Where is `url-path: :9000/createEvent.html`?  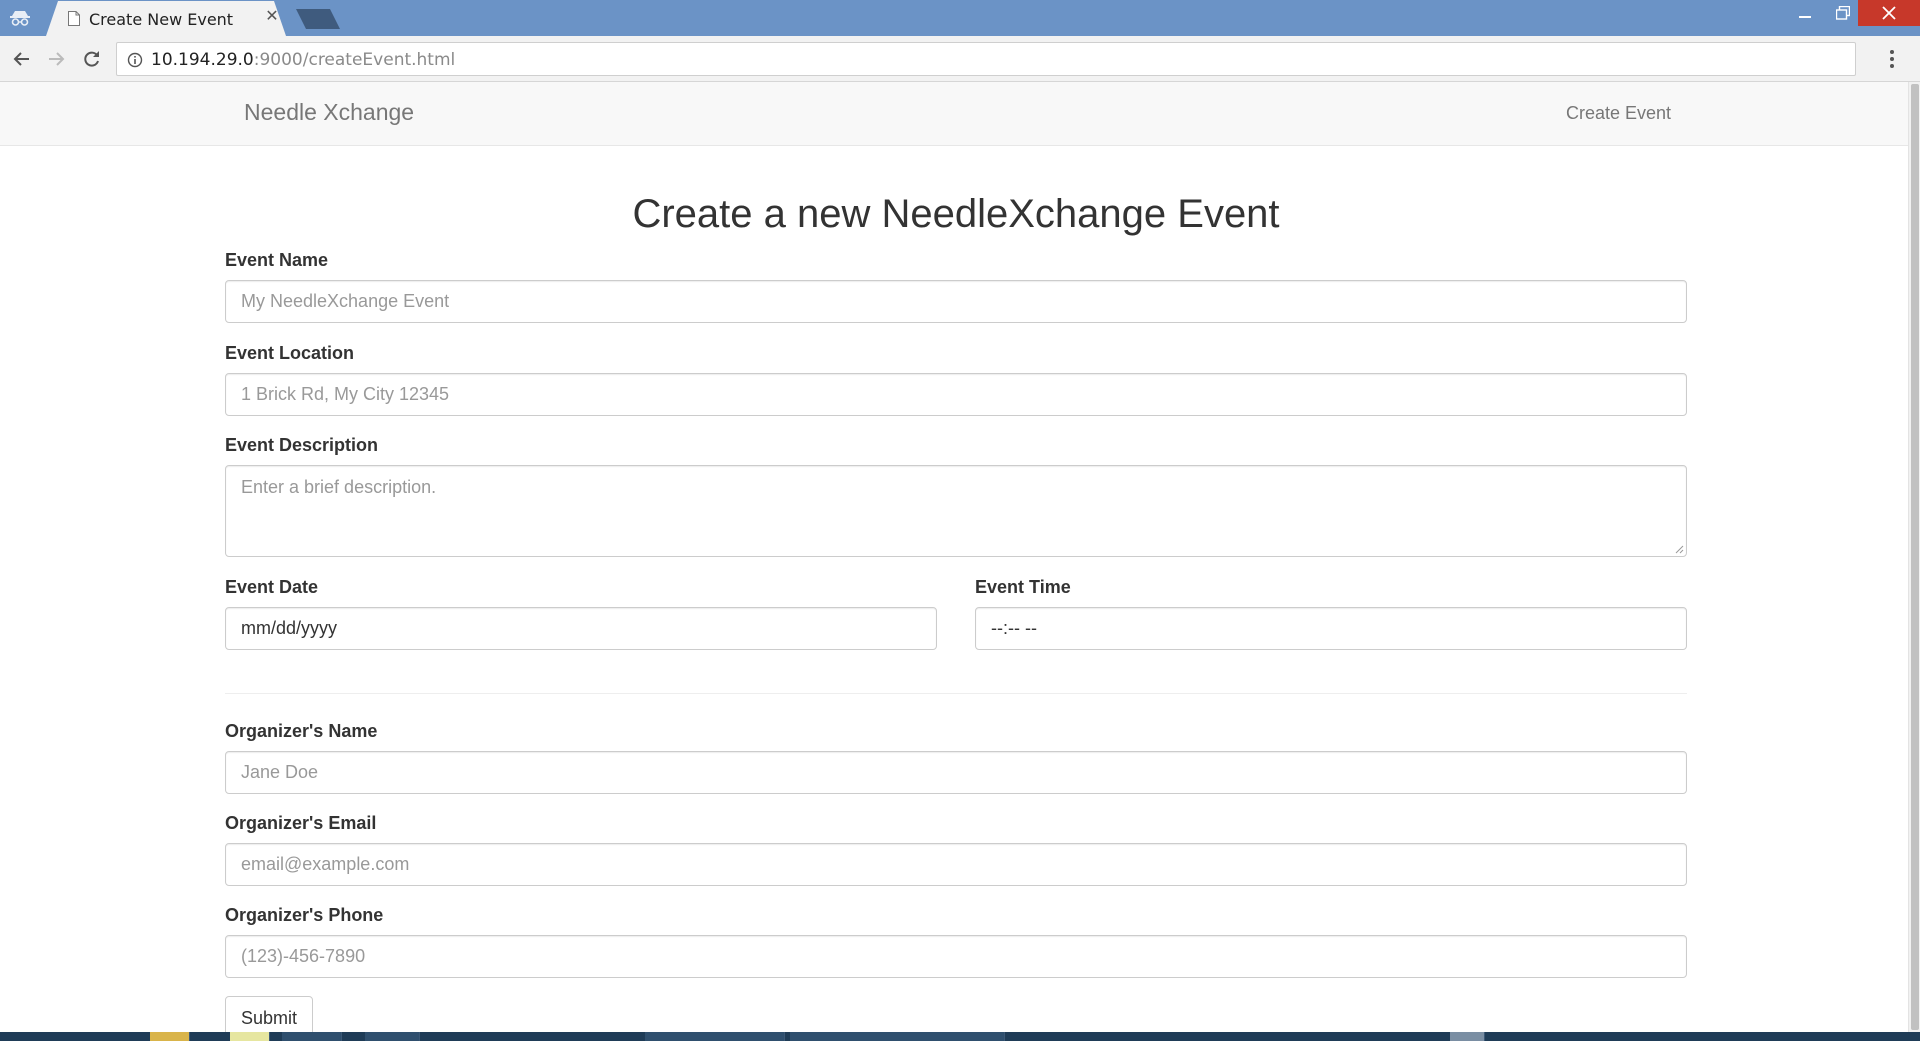 url-path: :9000/createEvent.html is located at coordinates (354, 60).